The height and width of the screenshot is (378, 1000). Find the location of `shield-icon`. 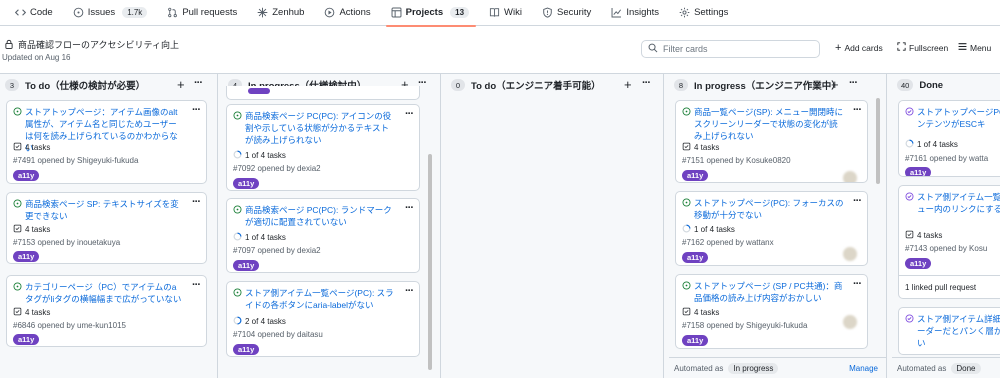

shield-icon is located at coordinates (547, 12).